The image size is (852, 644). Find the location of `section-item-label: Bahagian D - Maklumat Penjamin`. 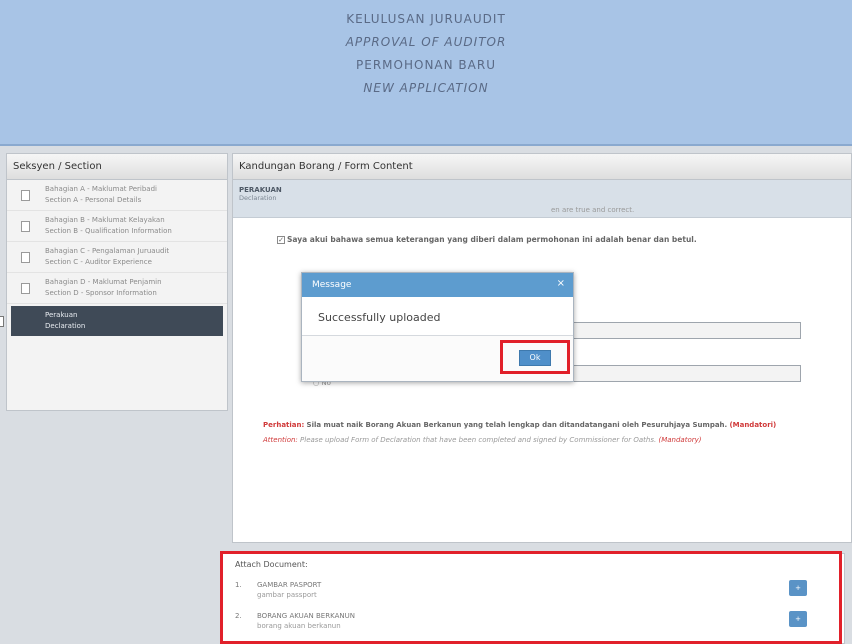

section-item-label: Bahagian D - Maklumat Penjamin is located at coordinates (103, 282).